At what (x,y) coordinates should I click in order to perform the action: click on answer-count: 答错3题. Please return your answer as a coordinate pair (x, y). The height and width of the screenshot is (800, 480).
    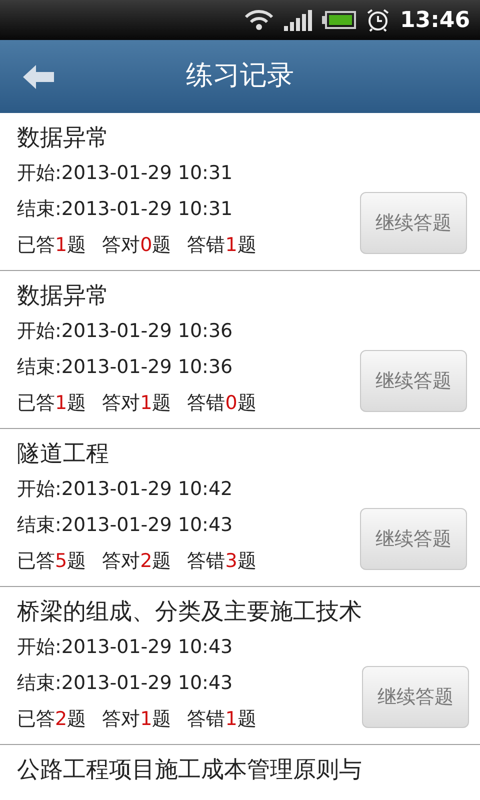
    Looking at the image, I should click on (221, 561).